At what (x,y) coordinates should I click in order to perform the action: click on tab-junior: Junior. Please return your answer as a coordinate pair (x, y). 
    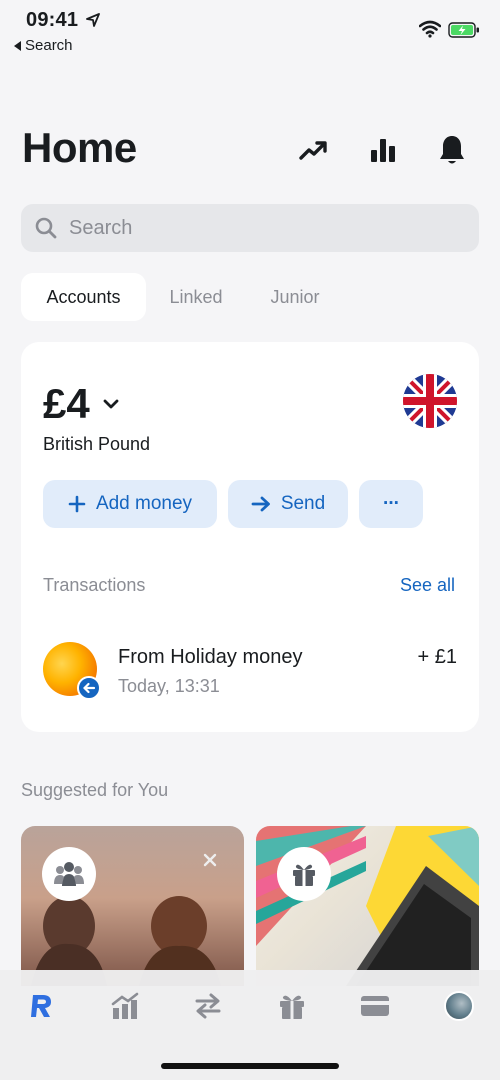
    Looking at the image, I should click on (295, 297).